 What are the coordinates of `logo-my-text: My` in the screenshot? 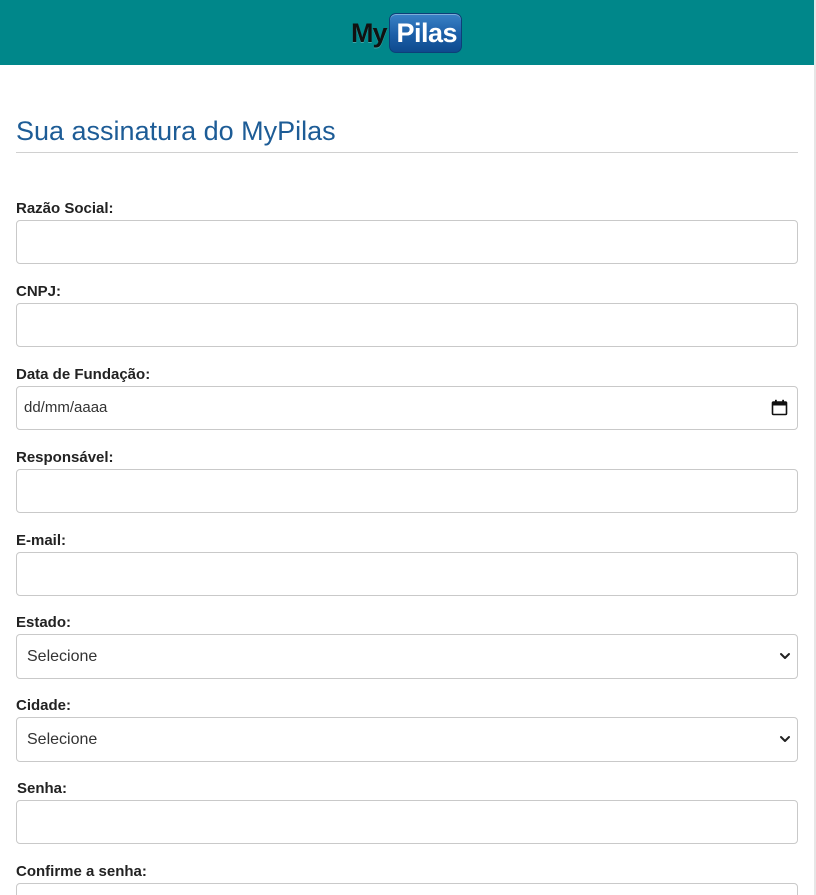 It's located at (369, 33).